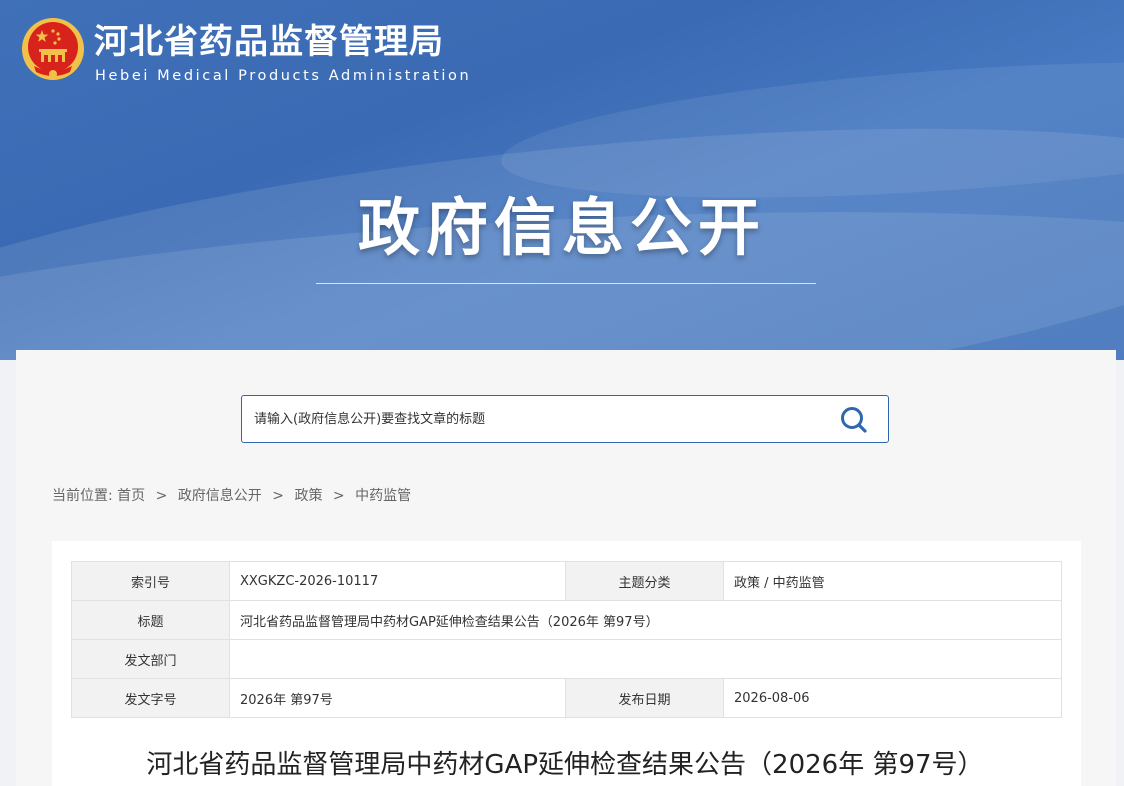 The height and width of the screenshot is (786, 1124). Describe the element at coordinates (150, 659) in the screenshot. I see `meta-dept-label: 发文部门` at that location.